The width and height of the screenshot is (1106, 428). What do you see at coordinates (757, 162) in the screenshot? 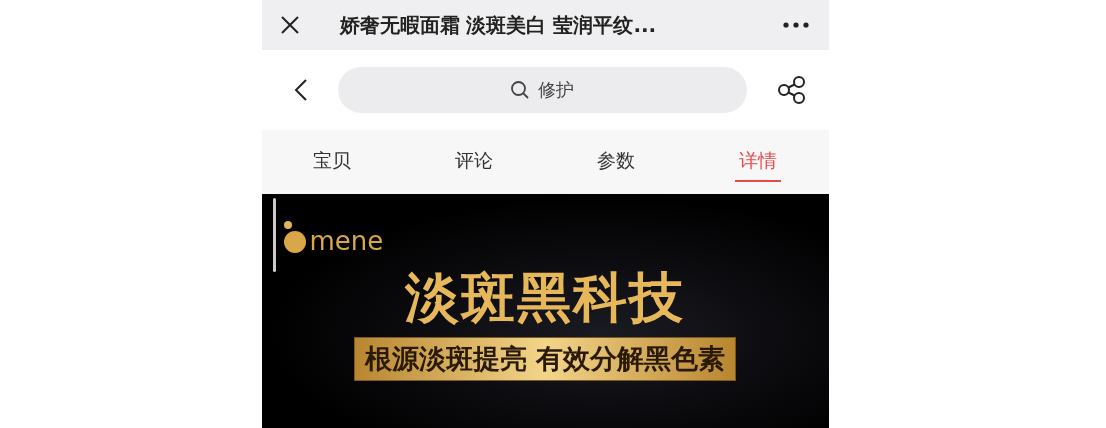
I see `tab: 详情` at bounding box center [757, 162].